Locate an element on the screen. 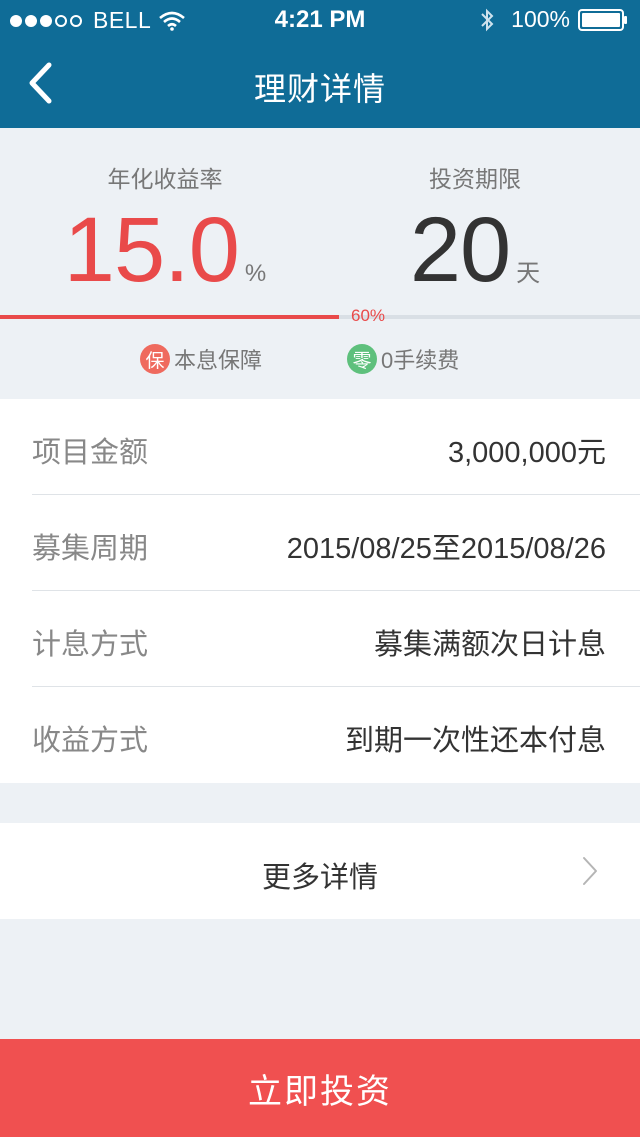  page-title: 理财详情 is located at coordinates (319, 89).